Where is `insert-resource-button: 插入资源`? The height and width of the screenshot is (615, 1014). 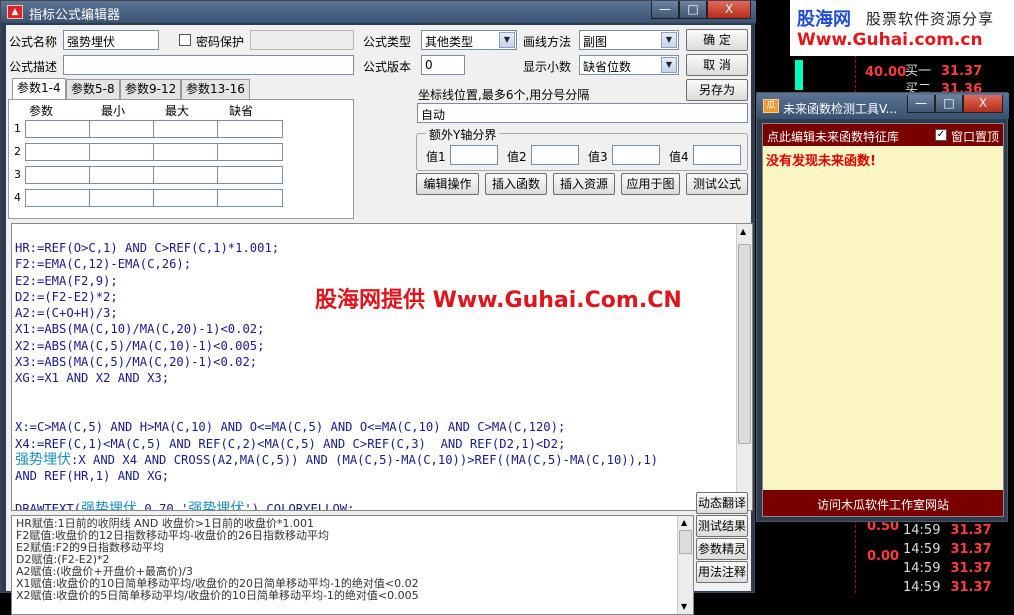
insert-resource-button: 插入资源 is located at coordinates (584, 184).